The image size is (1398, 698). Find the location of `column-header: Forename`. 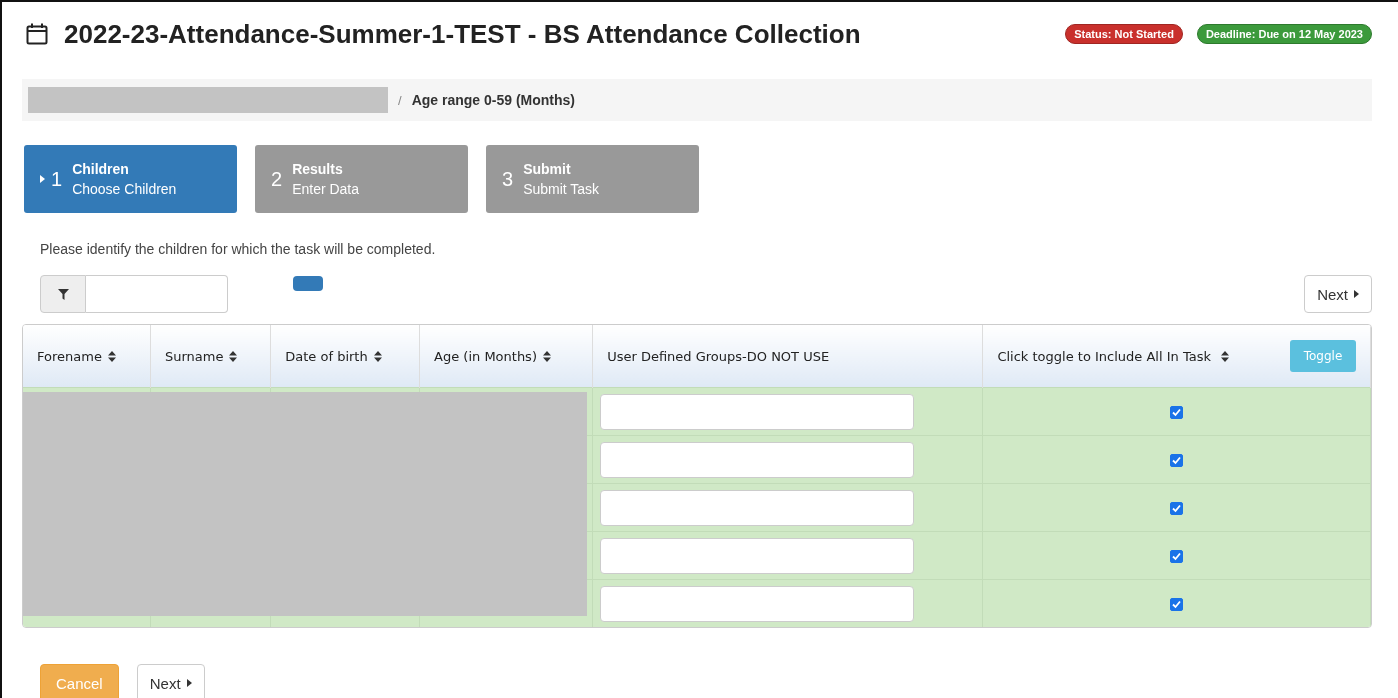

column-header: Forename is located at coordinates (87, 356).